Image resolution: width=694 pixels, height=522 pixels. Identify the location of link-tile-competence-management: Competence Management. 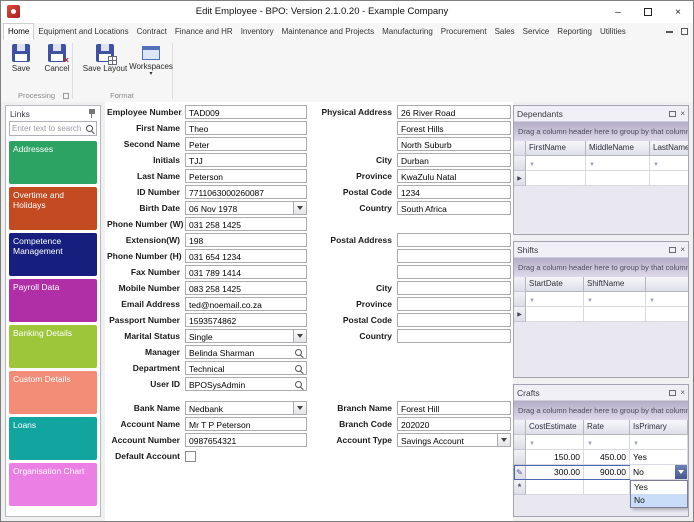
(53, 254).